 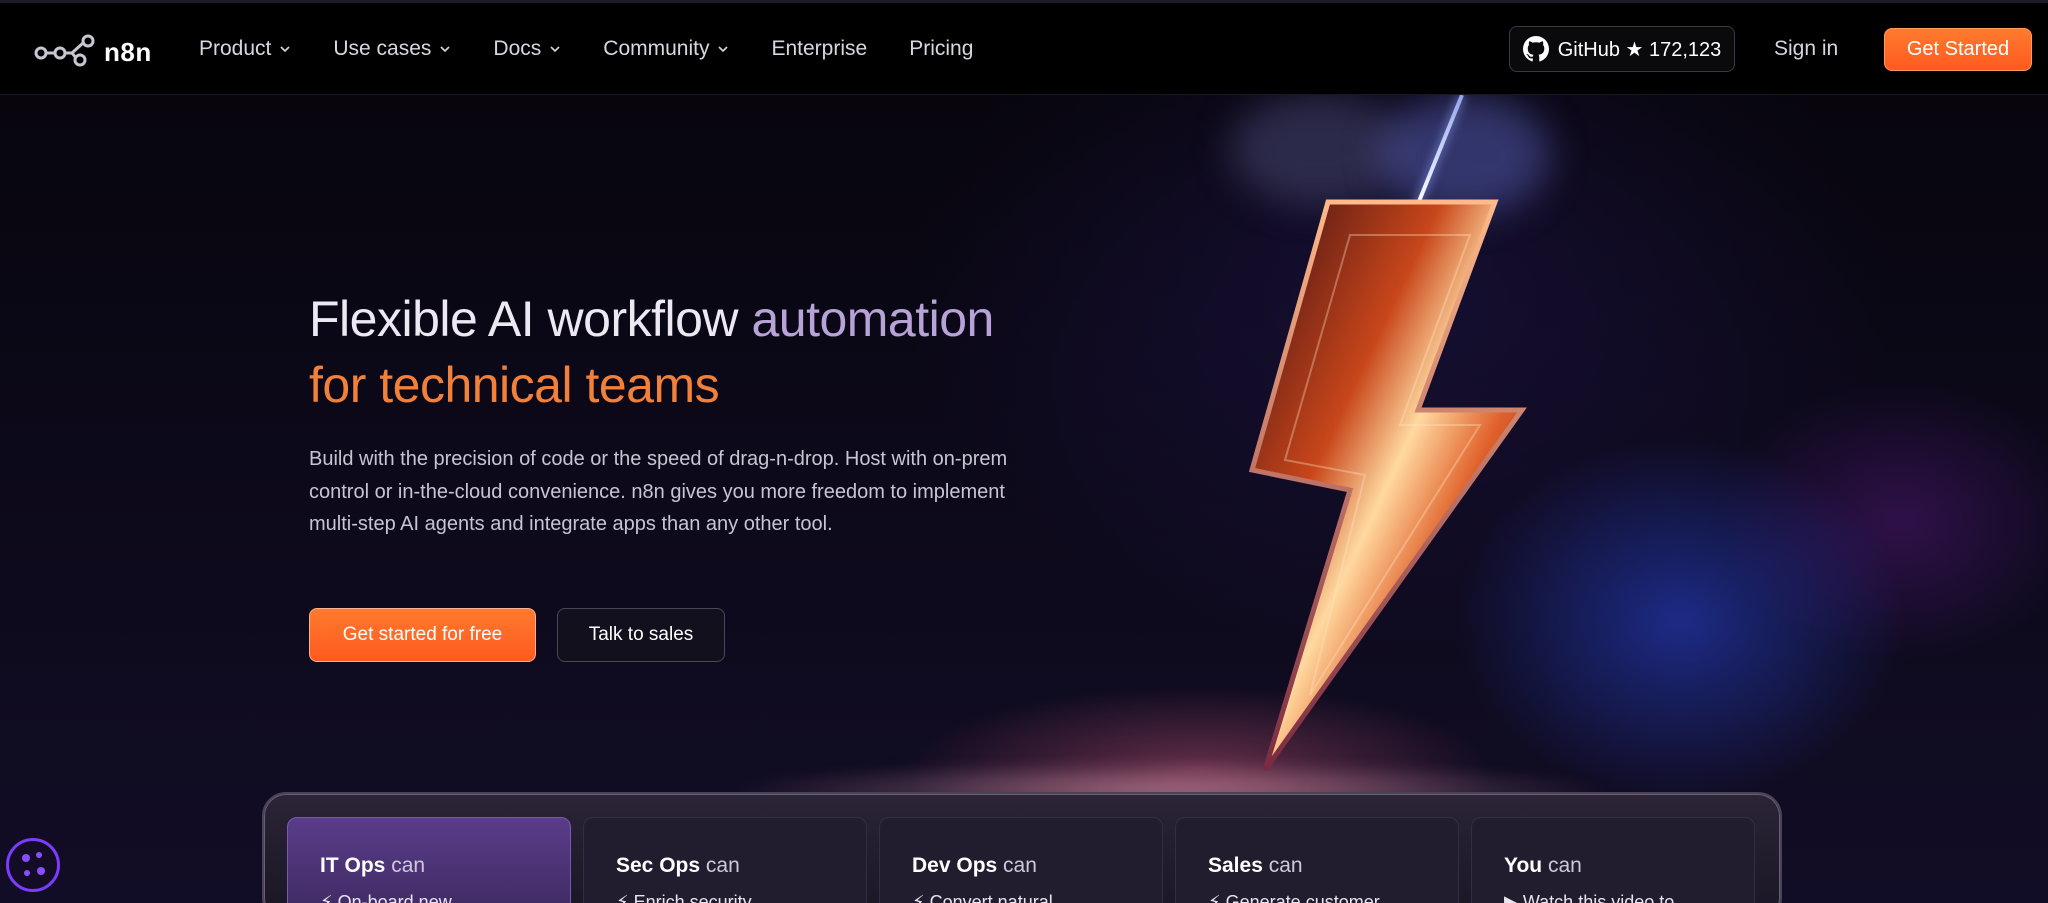 I want to click on nav-item-enterprise: Enterprise, so click(x=819, y=49).